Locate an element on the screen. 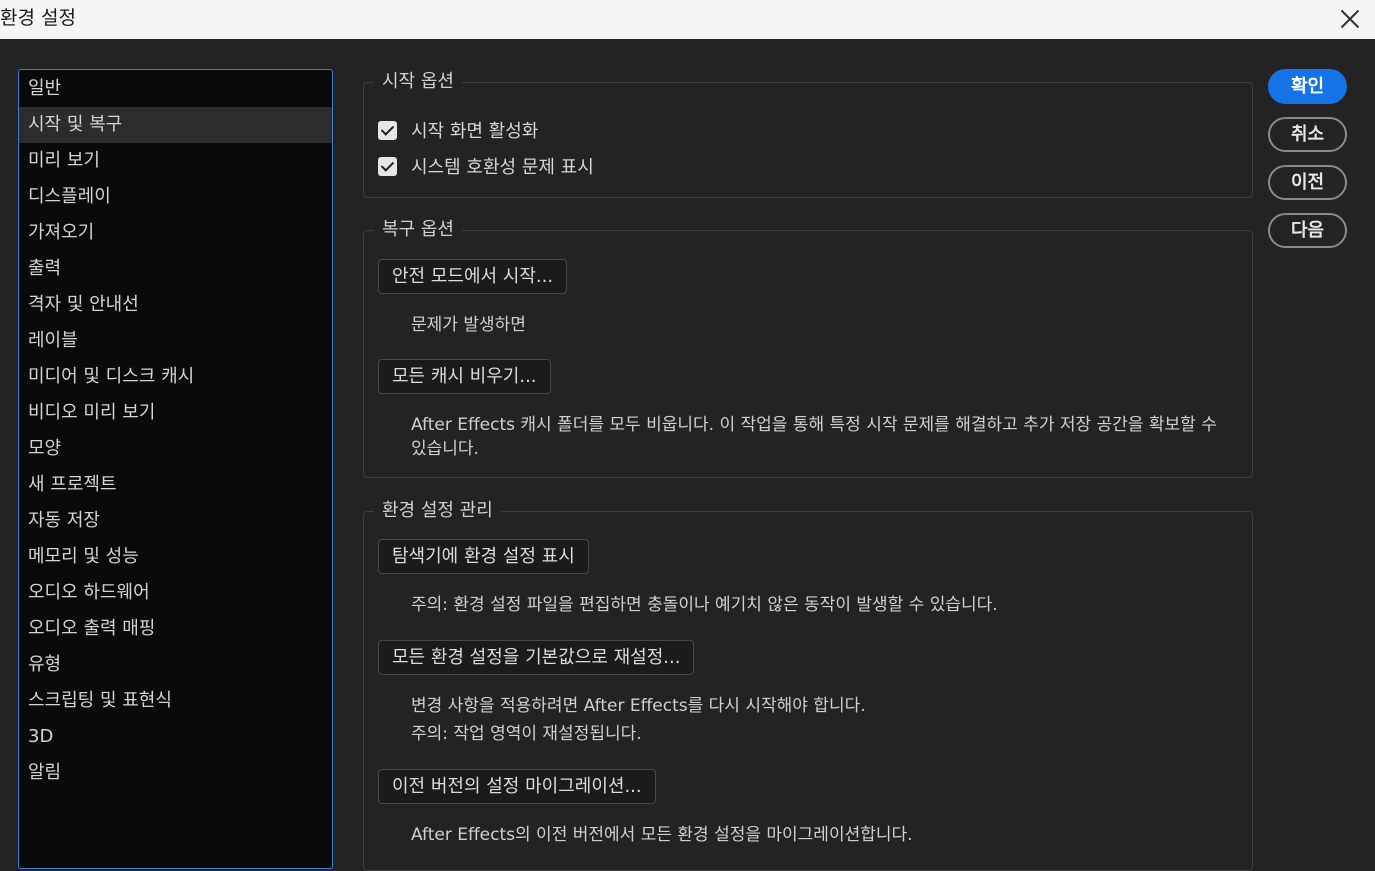 This screenshot has height=871, width=1375. show-compatibility-issues-label: 시스템 호환성 문제 표시 is located at coordinates (502, 167).